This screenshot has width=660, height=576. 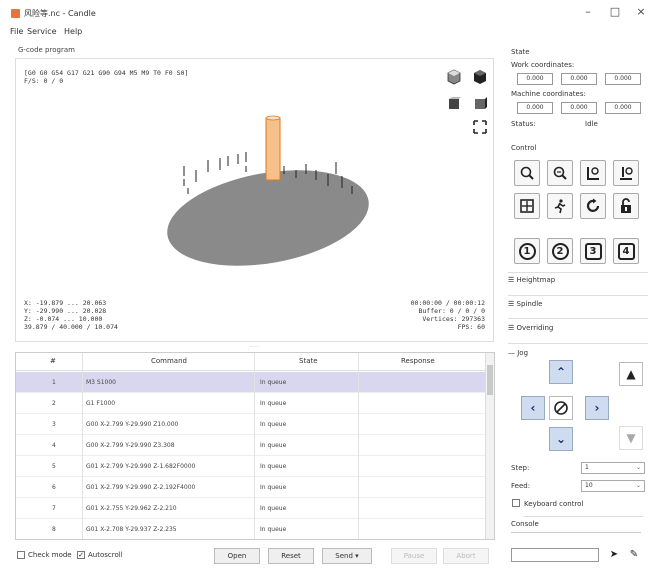 What do you see at coordinates (533, 408) in the screenshot?
I see `jog-x-minus-button: ‹` at bounding box center [533, 408].